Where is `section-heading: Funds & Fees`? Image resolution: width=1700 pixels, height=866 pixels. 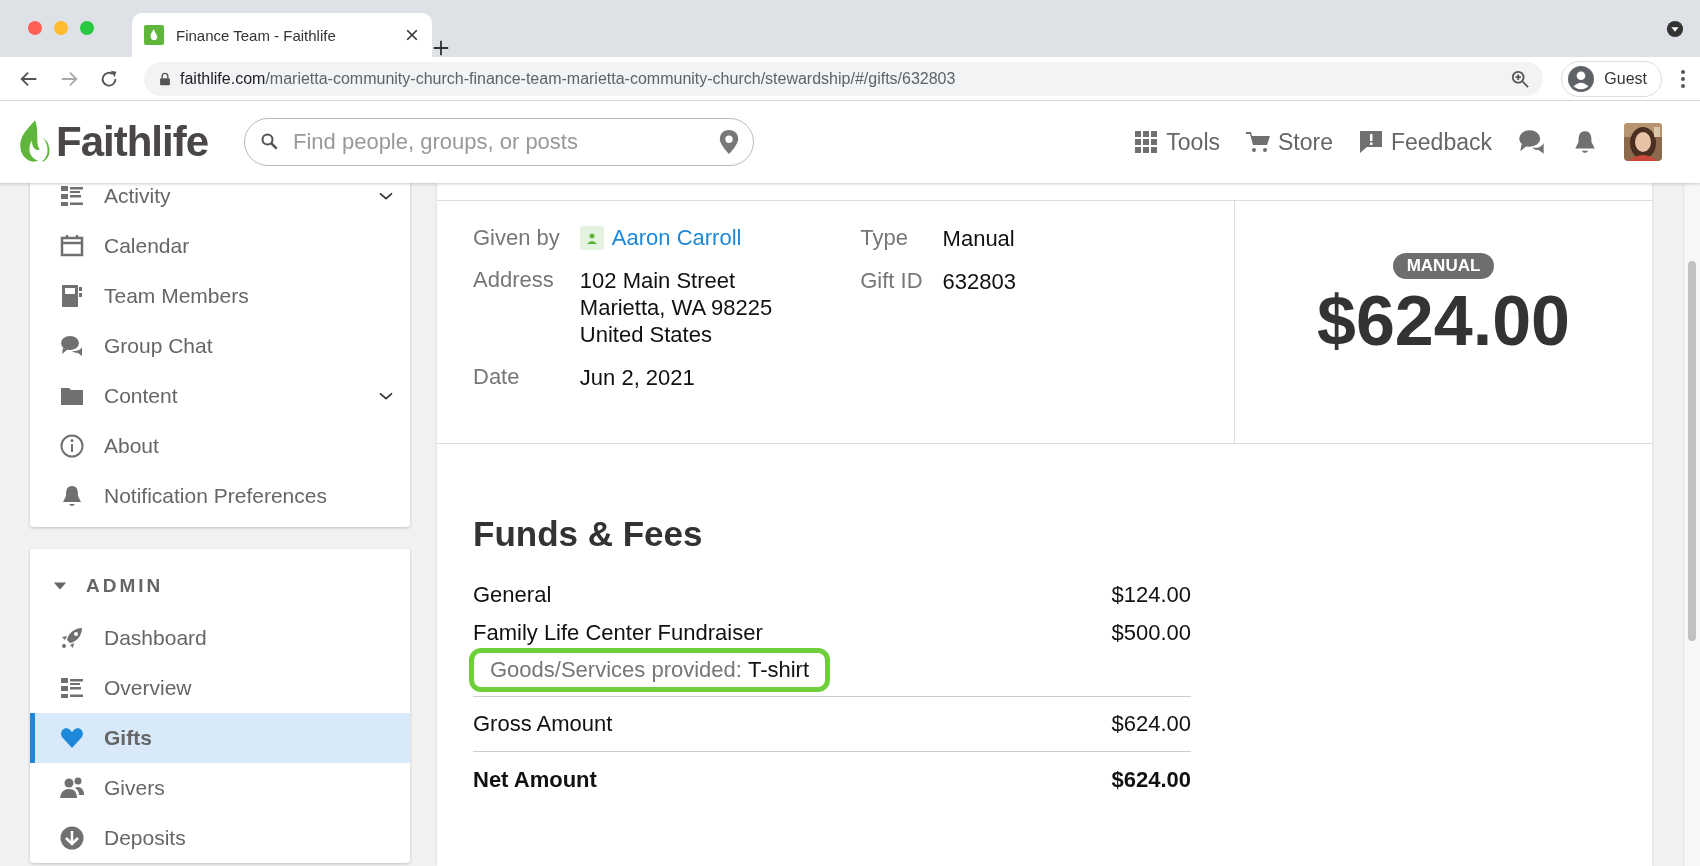
section-heading: Funds & Fees is located at coordinates (588, 534).